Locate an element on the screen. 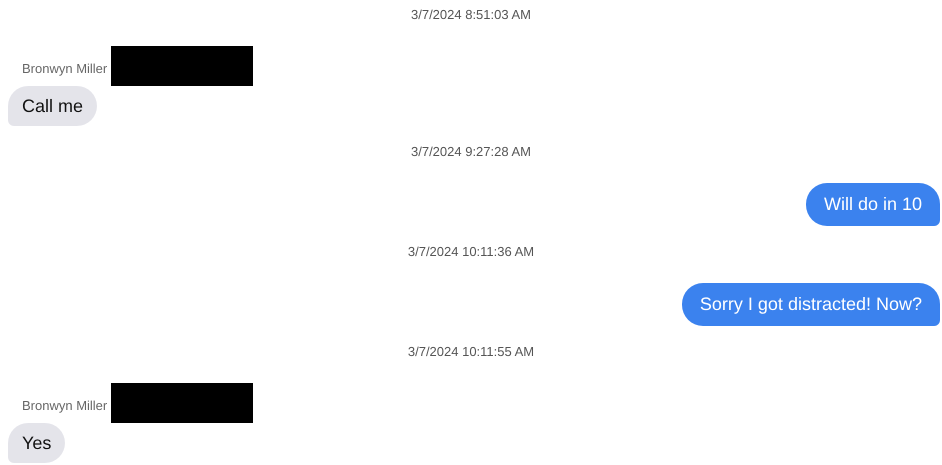 Image resolution: width=942 pixels, height=465 pixels. incoming-message: Yes is located at coordinates (37, 443).